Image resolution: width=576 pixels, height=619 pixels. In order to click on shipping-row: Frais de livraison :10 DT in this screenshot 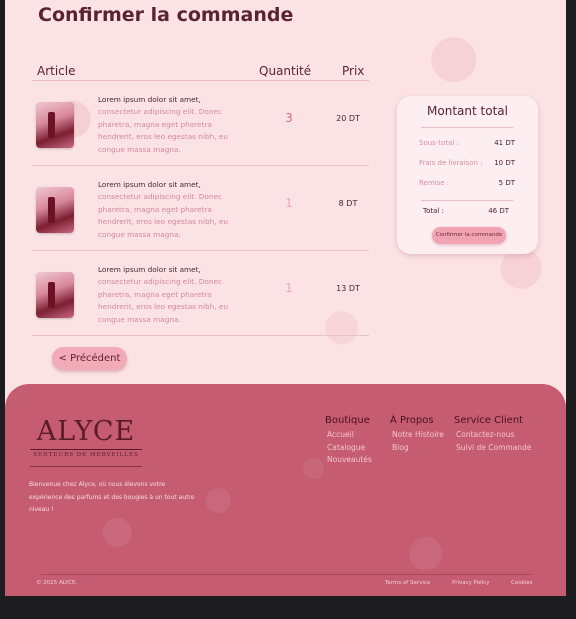, I will do `click(467, 163)`.